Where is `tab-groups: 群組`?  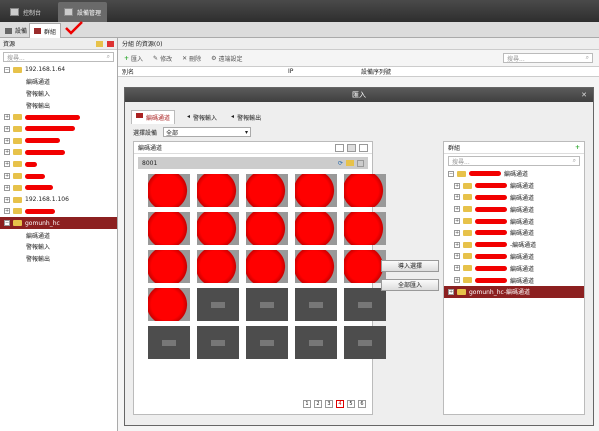
tab-groups: 群組 is located at coordinates (45, 30).